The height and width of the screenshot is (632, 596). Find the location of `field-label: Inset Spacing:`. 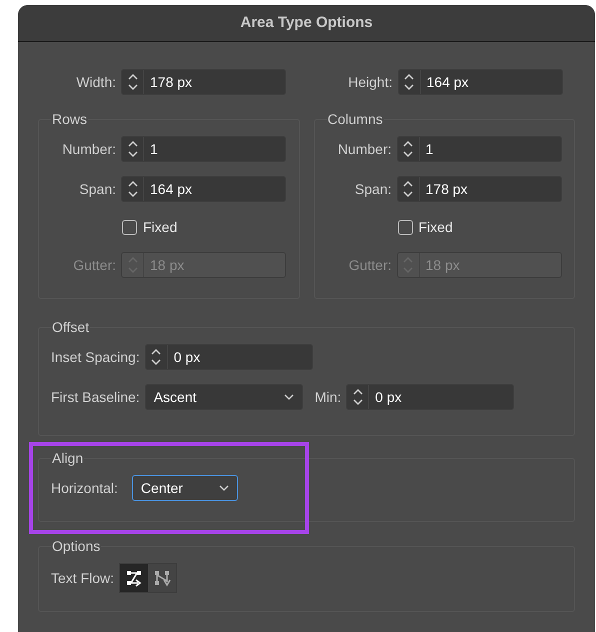

field-label: Inset Spacing: is located at coordinates (95, 357).